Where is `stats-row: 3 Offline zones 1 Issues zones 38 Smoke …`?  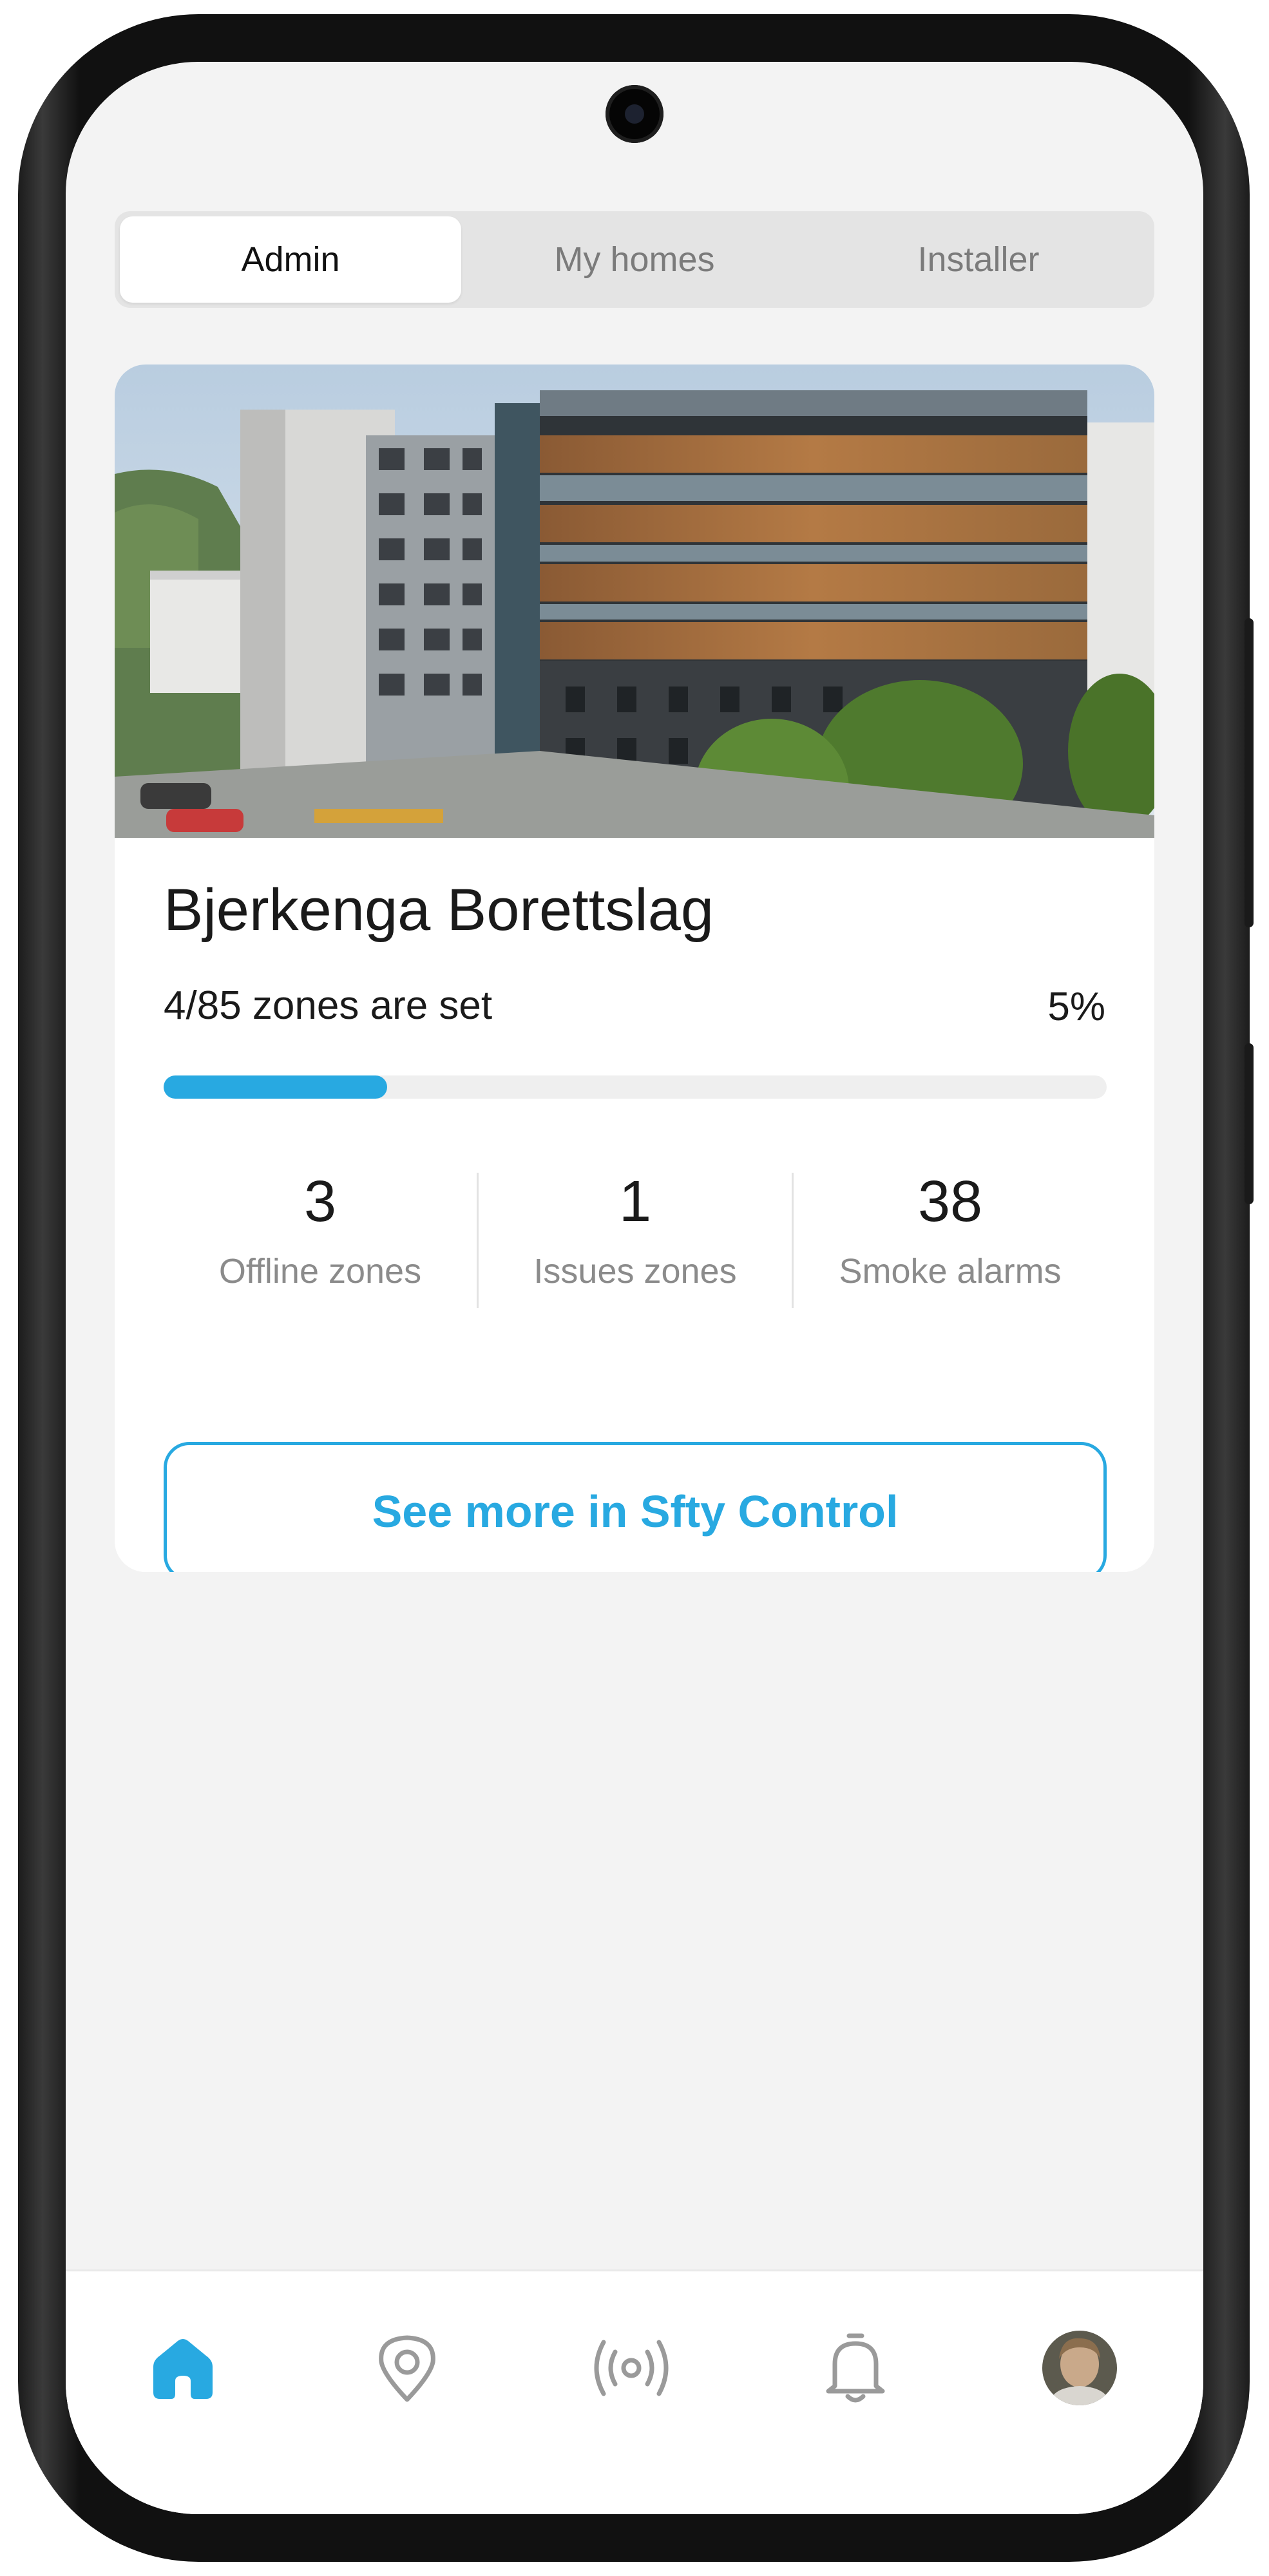
stats-row: 3 Offline zones 1 Issues zones 38 Smoke … is located at coordinates (635, 1240).